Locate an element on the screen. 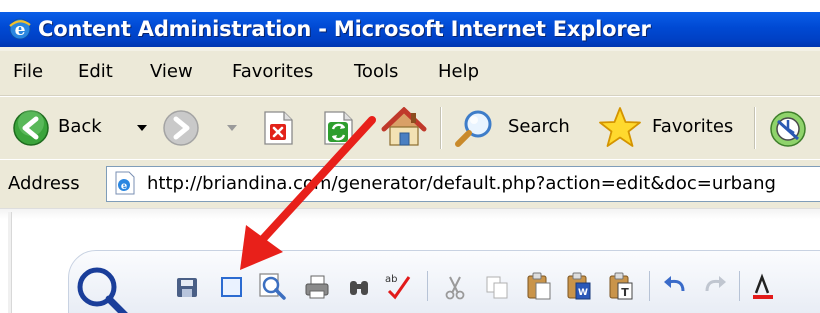 The height and width of the screenshot is (313, 820). favorites-button: Favorites is located at coordinates (671, 128).